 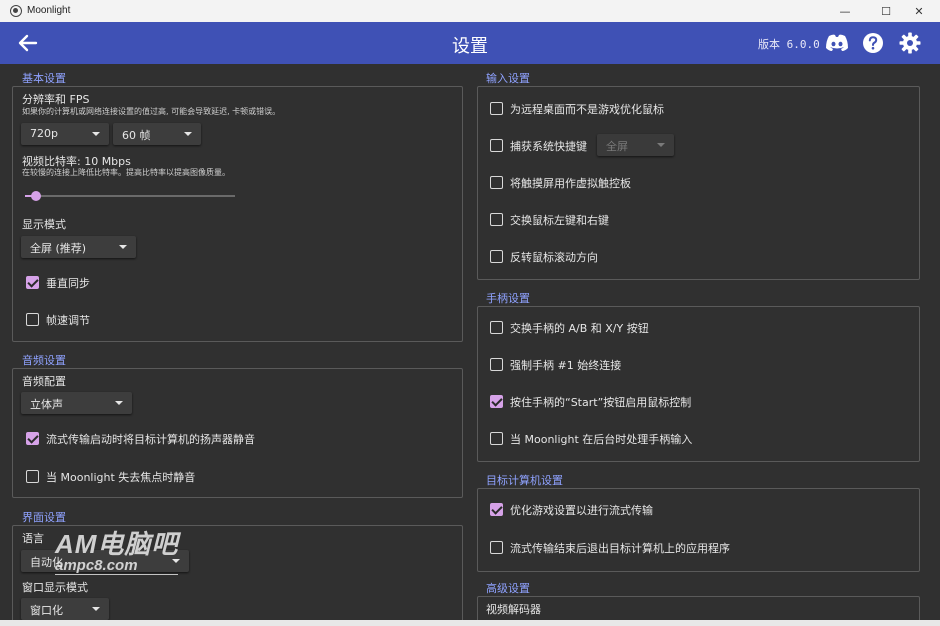 What do you see at coordinates (49, 10) in the screenshot?
I see `window-title: Moonlight` at bounding box center [49, 10].